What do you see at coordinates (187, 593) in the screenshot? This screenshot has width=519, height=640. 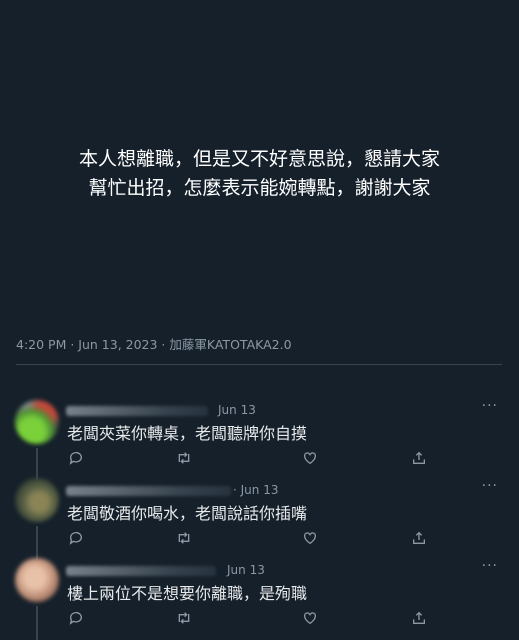 I see `reply-text: 樓上兩位不是想要你離職，是殉職` at bounding box center [187, 593].